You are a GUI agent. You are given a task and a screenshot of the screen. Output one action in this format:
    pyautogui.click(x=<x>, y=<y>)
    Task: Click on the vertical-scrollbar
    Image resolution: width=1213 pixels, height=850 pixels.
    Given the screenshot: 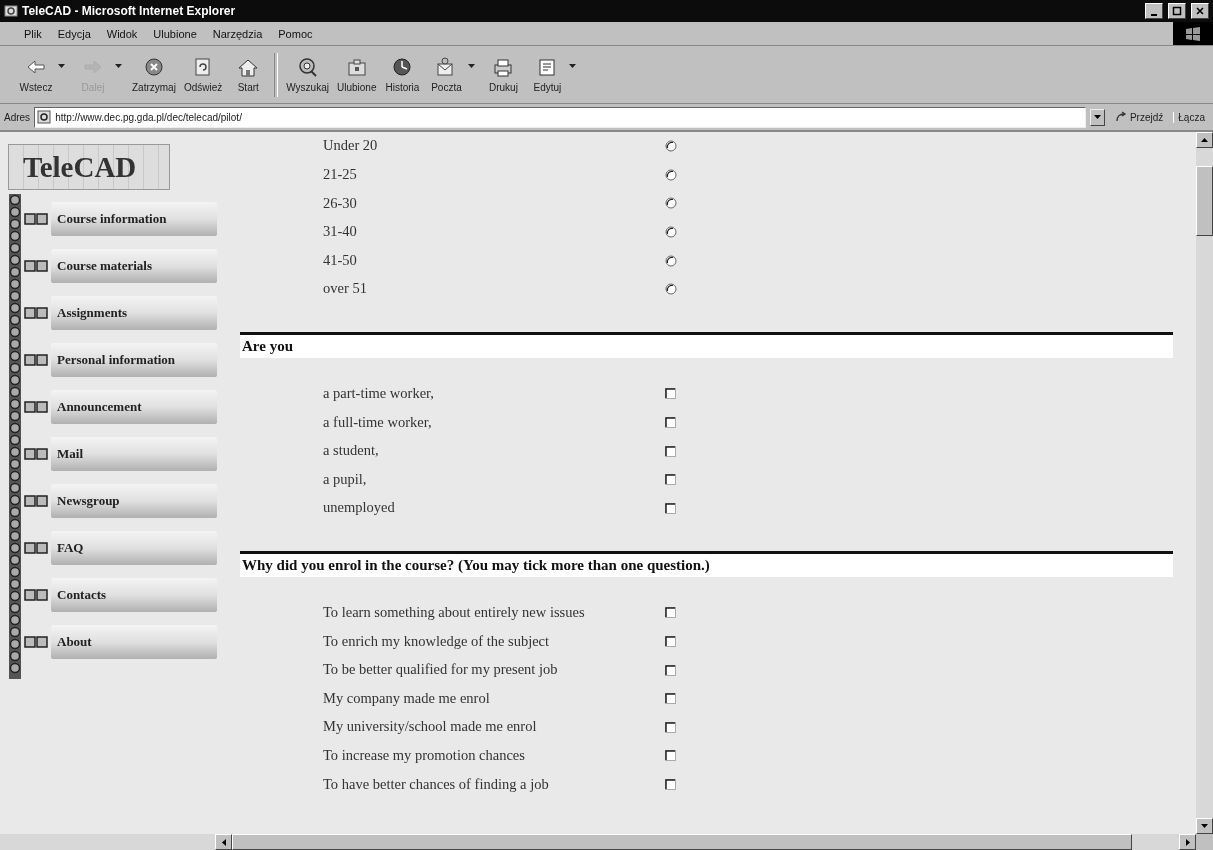 What is the action you would take?
    pyautogui.click(x=1204, y=483)
    